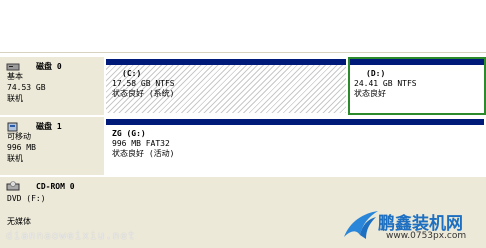 The image size is (486, 248). What do you see at coordinates (49, 66) in the screenshot?
I see `disk-0-name: 磁盘 0` at bounding box center [49, 66].